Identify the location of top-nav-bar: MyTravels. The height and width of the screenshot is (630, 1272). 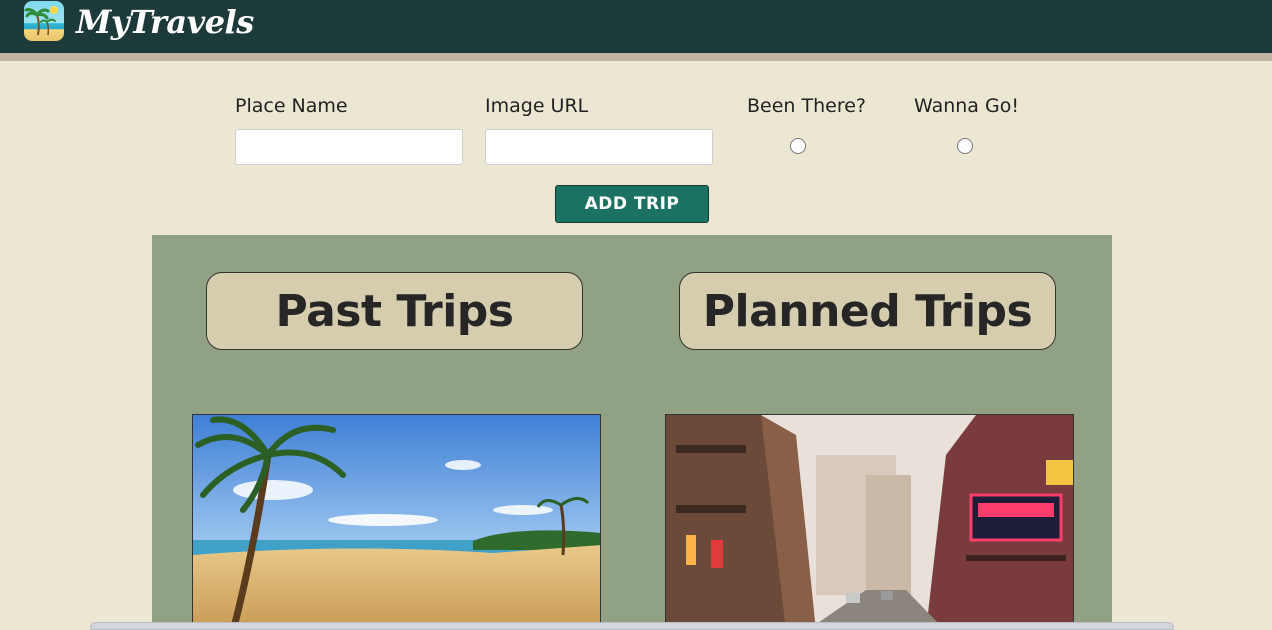
(636, 30).